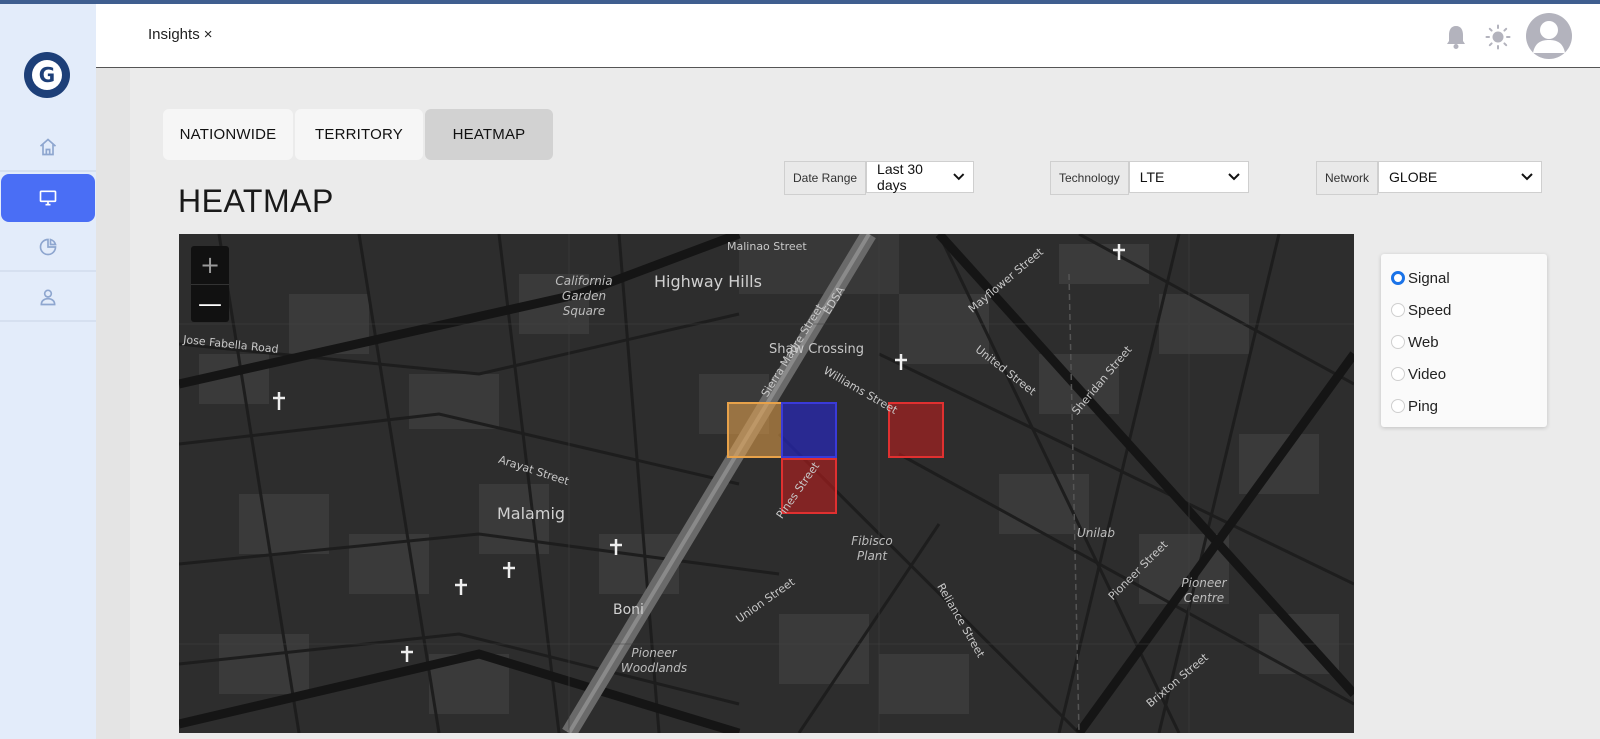 The width and height of the screenshot is (1600, 739). What do you see at coordinates (210, 265) in the screenshot?
I see `zoom-in-button: +` at bounding box center [210, 265].